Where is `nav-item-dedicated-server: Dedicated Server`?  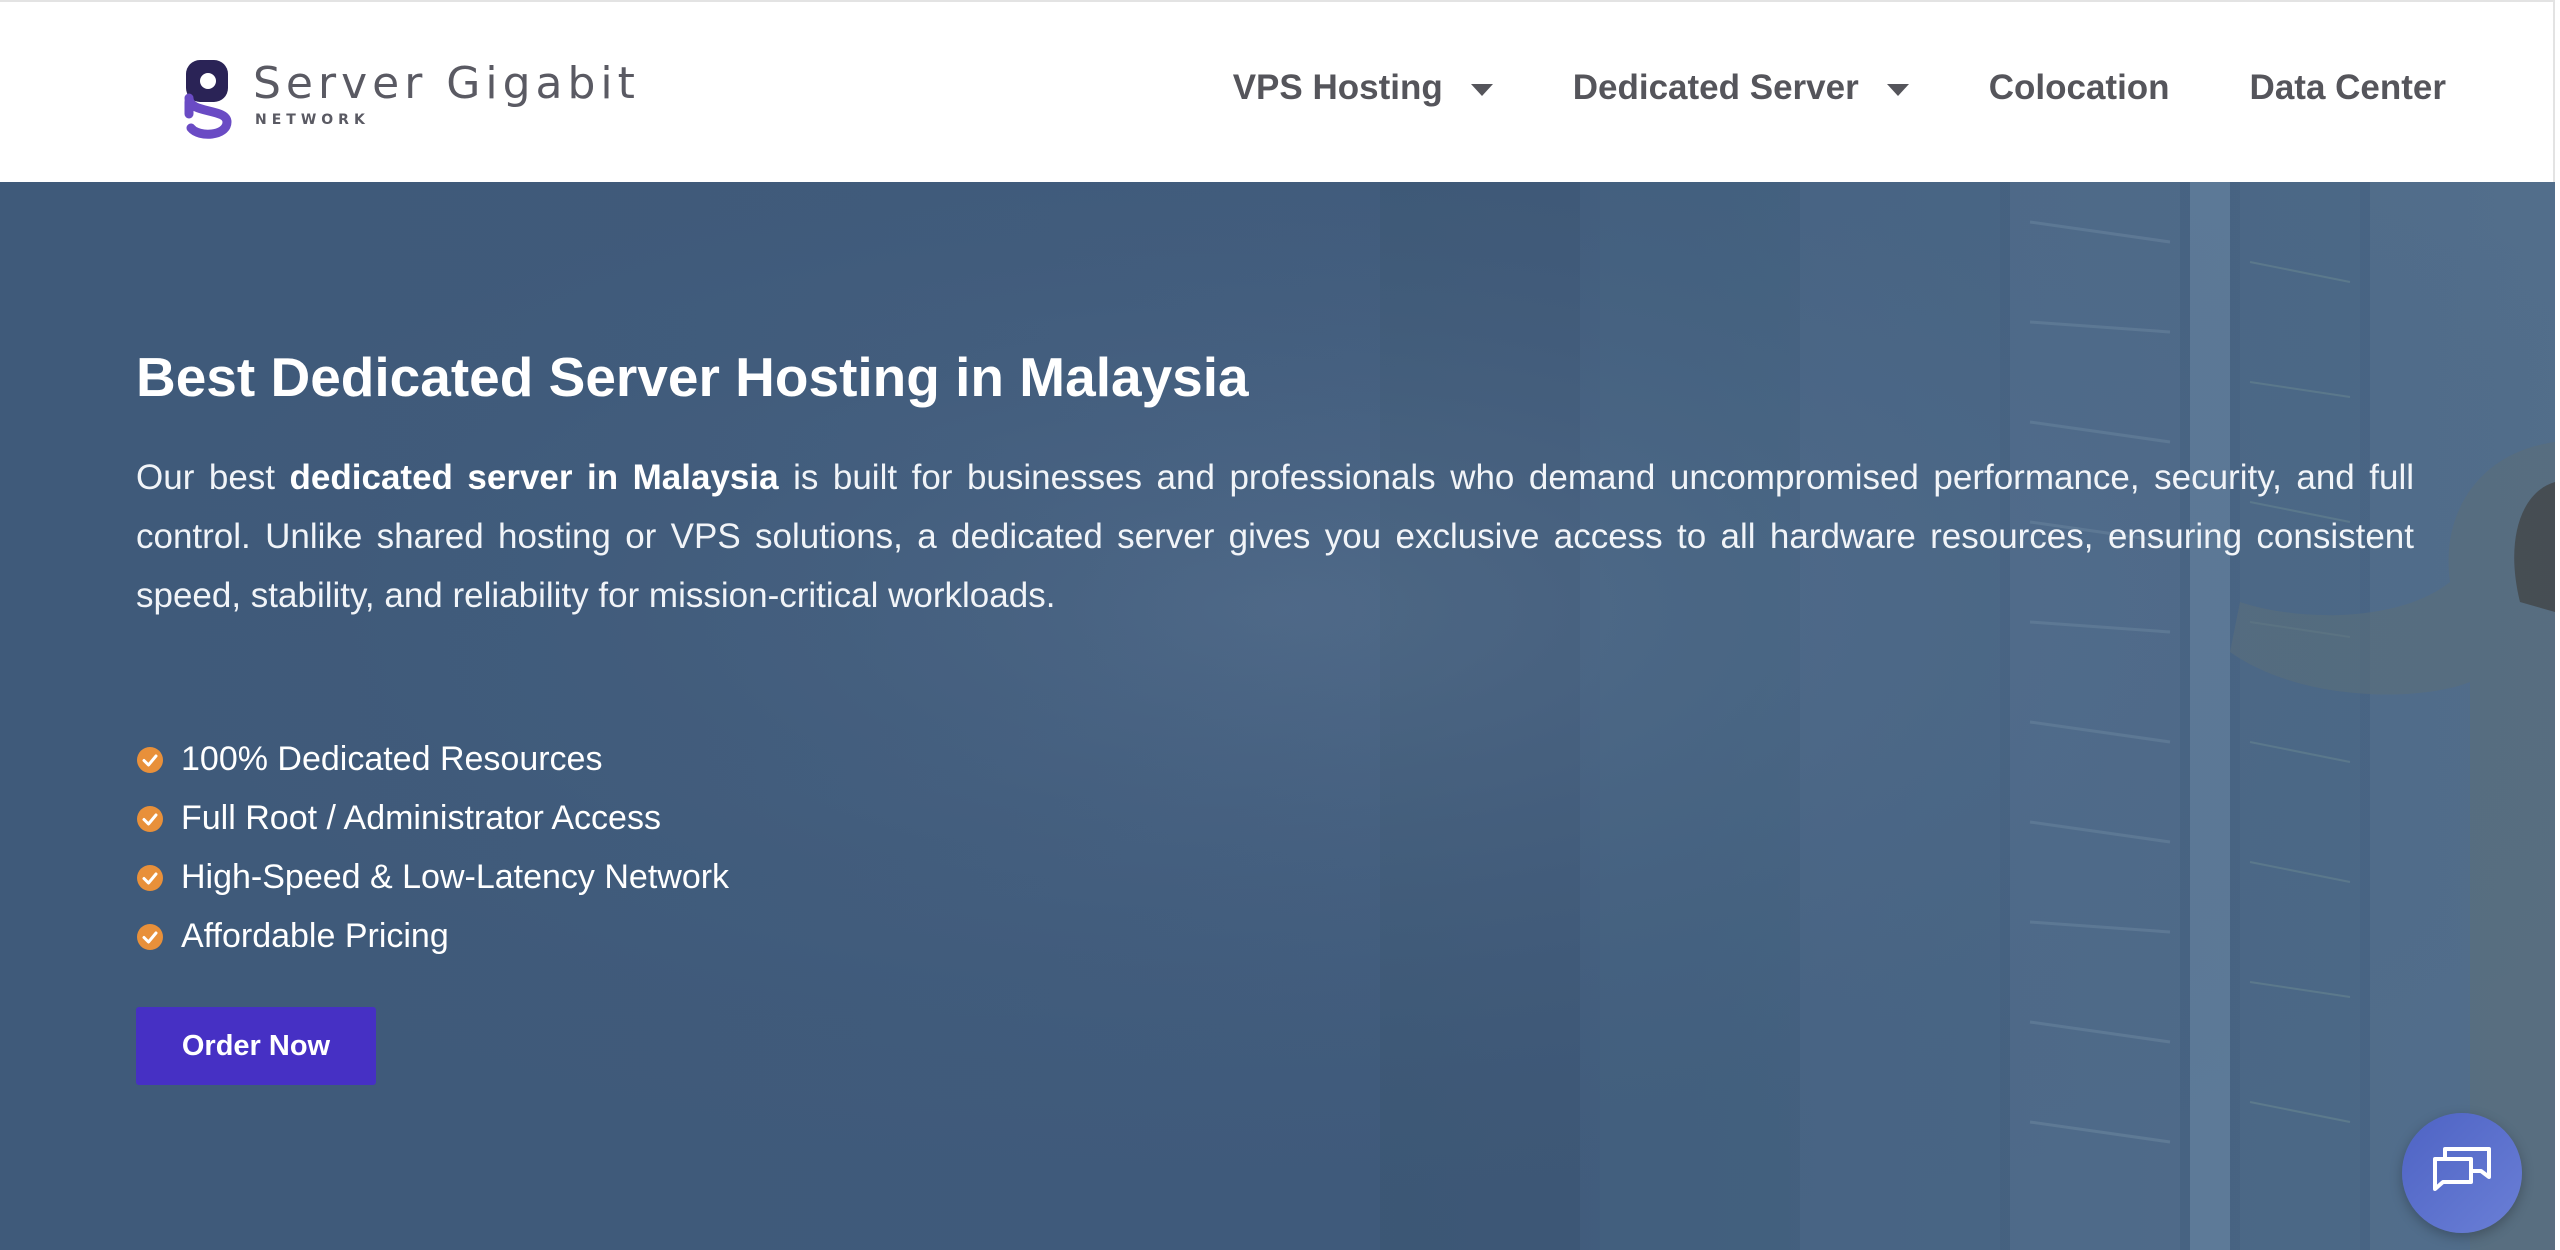
nav-item-dedicated-server: Dedicated Server is located at coordinates (1741, 88).